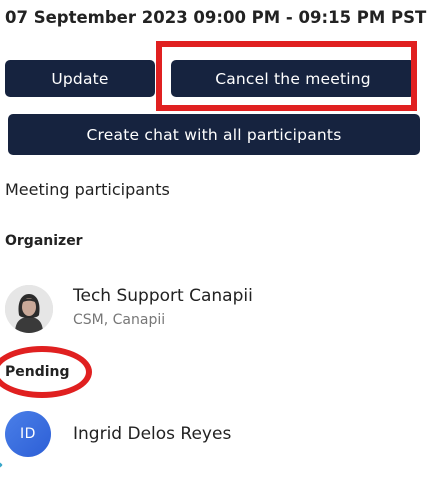 The width and height of the screenshot is (428, 490). Describe the element at coordinates (37, 372) in the screenshot. I see `pending-label: Pending` at that location.